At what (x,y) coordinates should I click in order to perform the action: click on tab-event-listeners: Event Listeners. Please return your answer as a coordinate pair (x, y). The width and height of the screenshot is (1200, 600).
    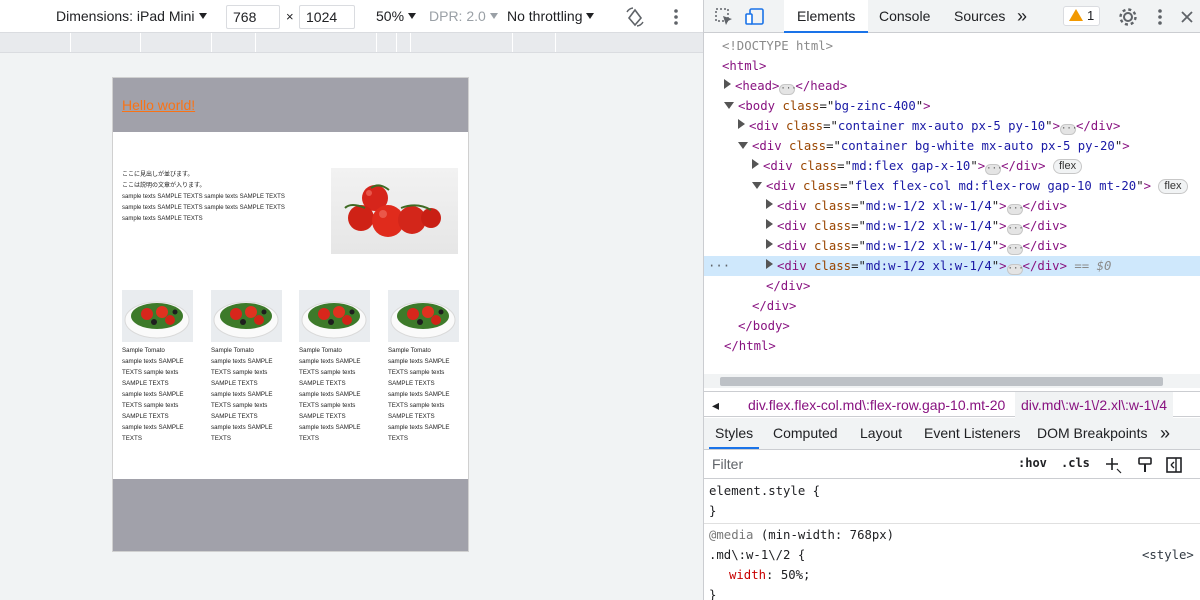
    Looking at the image, I should click on (972, 433).